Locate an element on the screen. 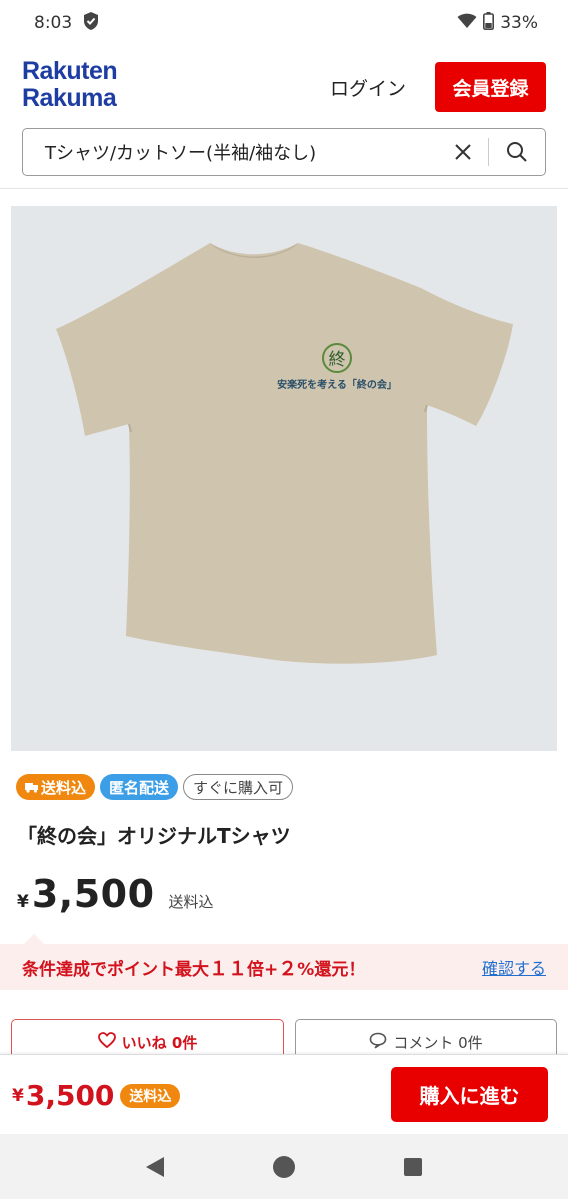  point-banner: 条件達成でポイント最大１１倍+２%還元！ 確認する is located at coordinates (284, 967).